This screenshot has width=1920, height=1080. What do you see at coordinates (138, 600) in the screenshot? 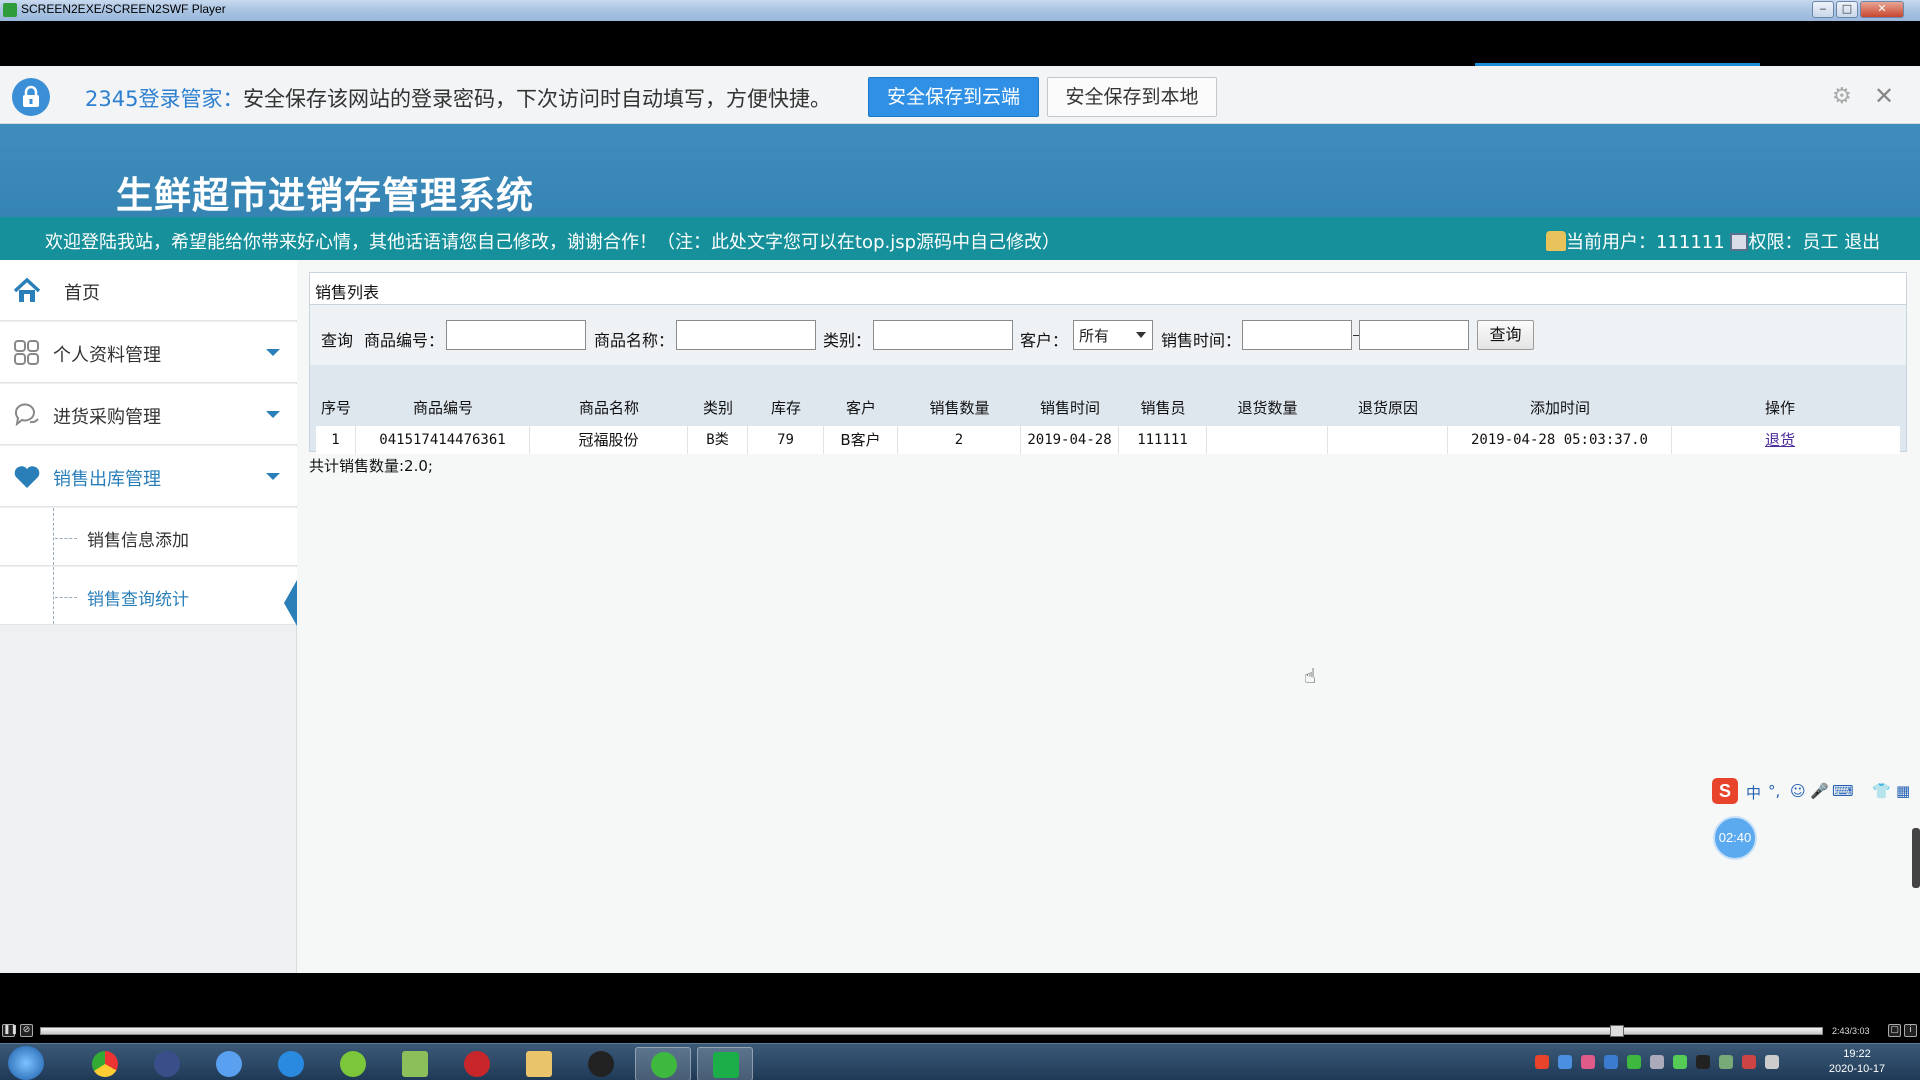
I see `sidebar-subitem-label: 销售查询统计` at bounding box center [138, 600].